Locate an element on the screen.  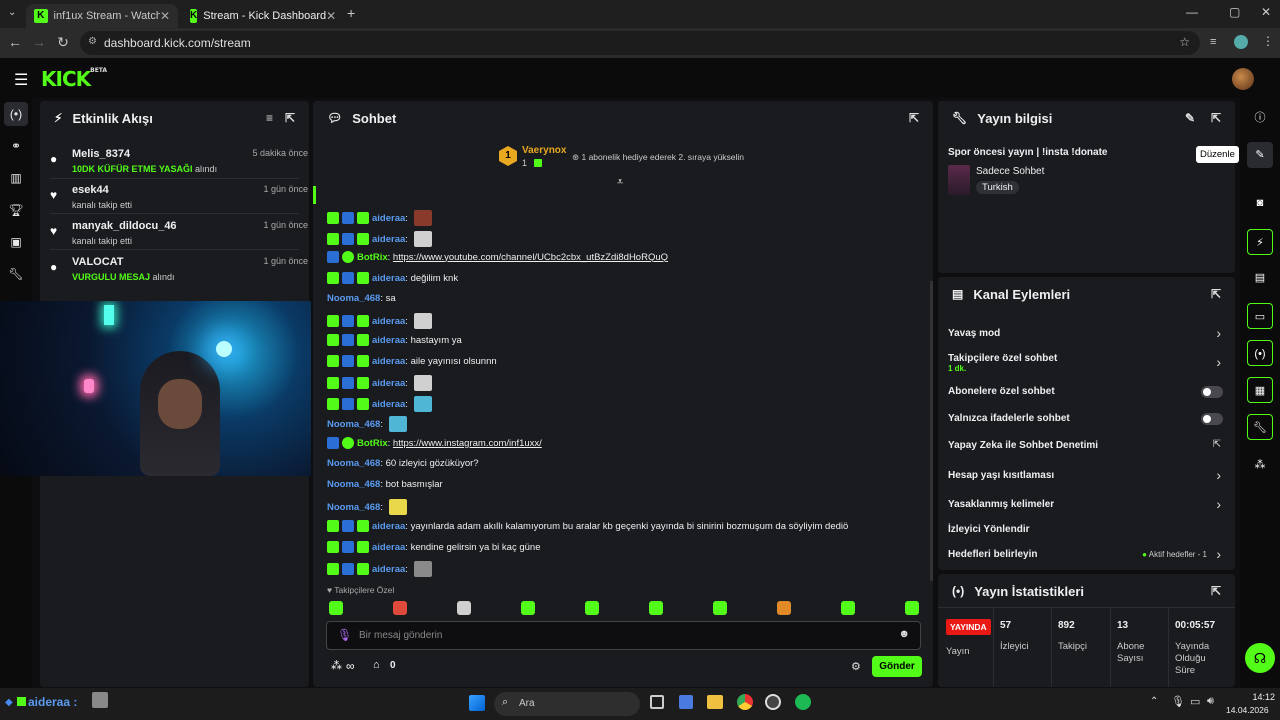
menu-dots-icon: ⋮ is located at coordinates (1268, 41).